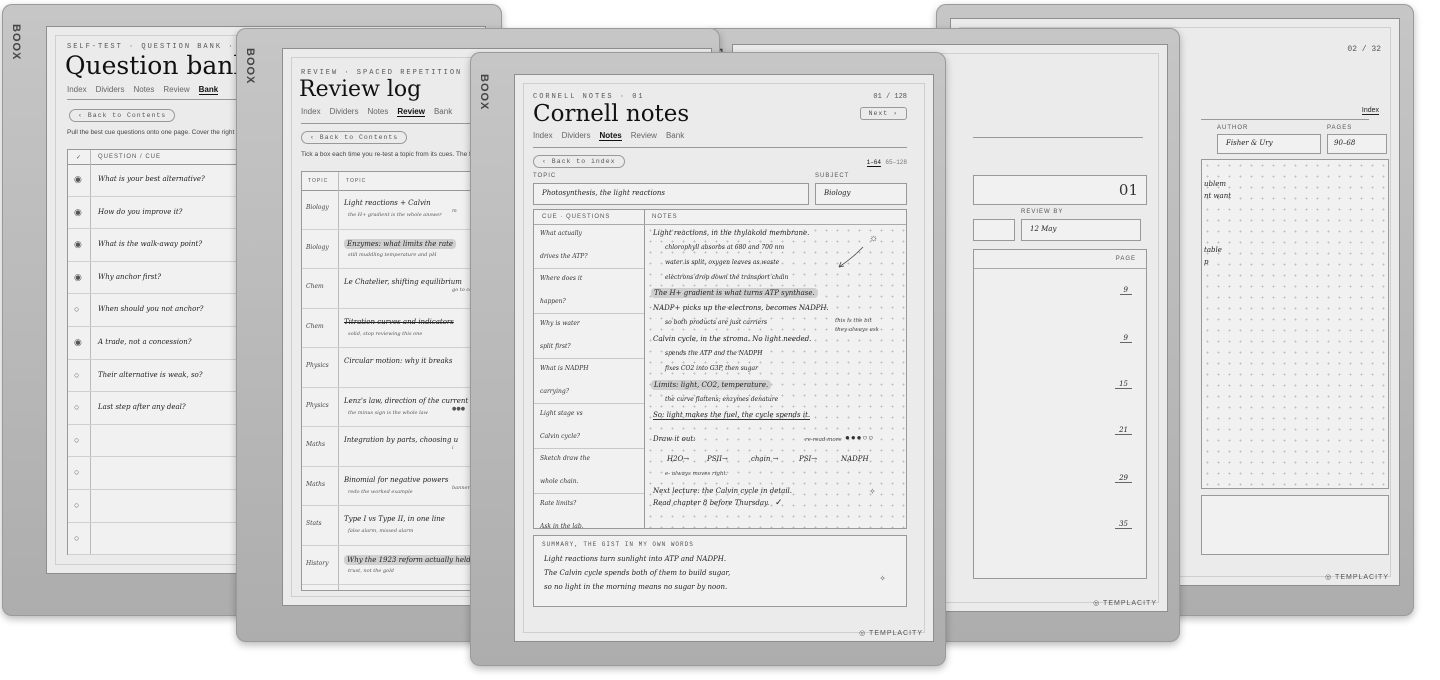 This screenshot has height=680, width=1440. What do you see at coordinates (454, 211) in the screenshot?
I see `side-mark: m` at bounding box center [454, 211].